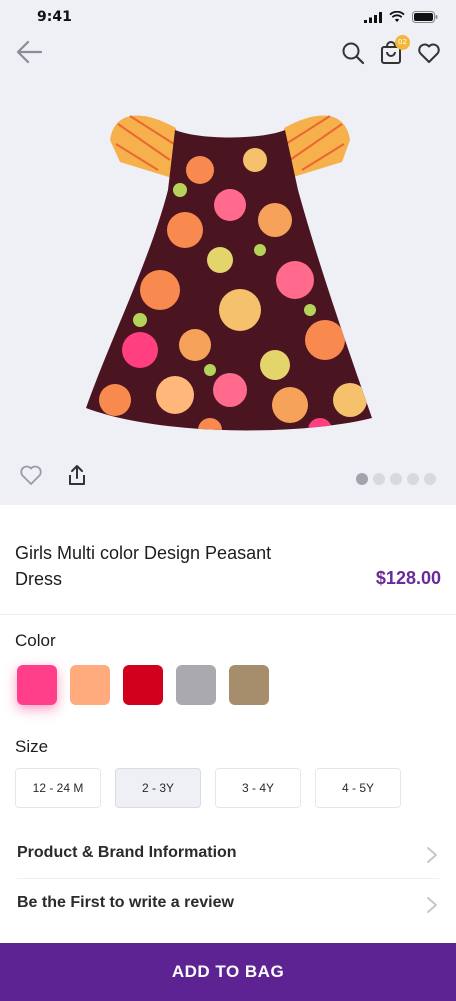 Image resolution: width=456 pixels, height=1001 pixels. What do you see at coordinates (32, 746) in the screenshot?
I see `size-label: Size` at bounding box center [32, 746].